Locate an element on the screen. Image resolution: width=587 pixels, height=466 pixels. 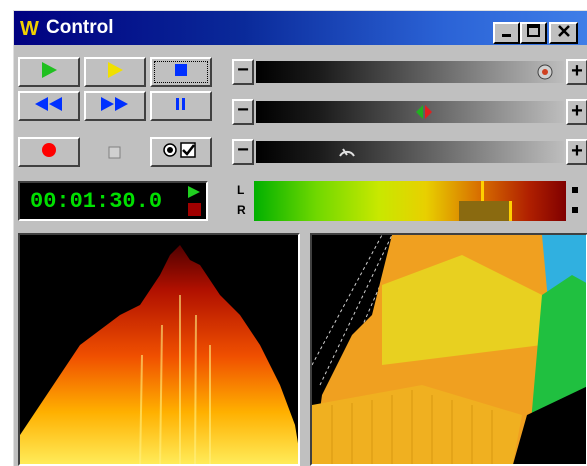
pause-button is located at coordinates (181, 106).